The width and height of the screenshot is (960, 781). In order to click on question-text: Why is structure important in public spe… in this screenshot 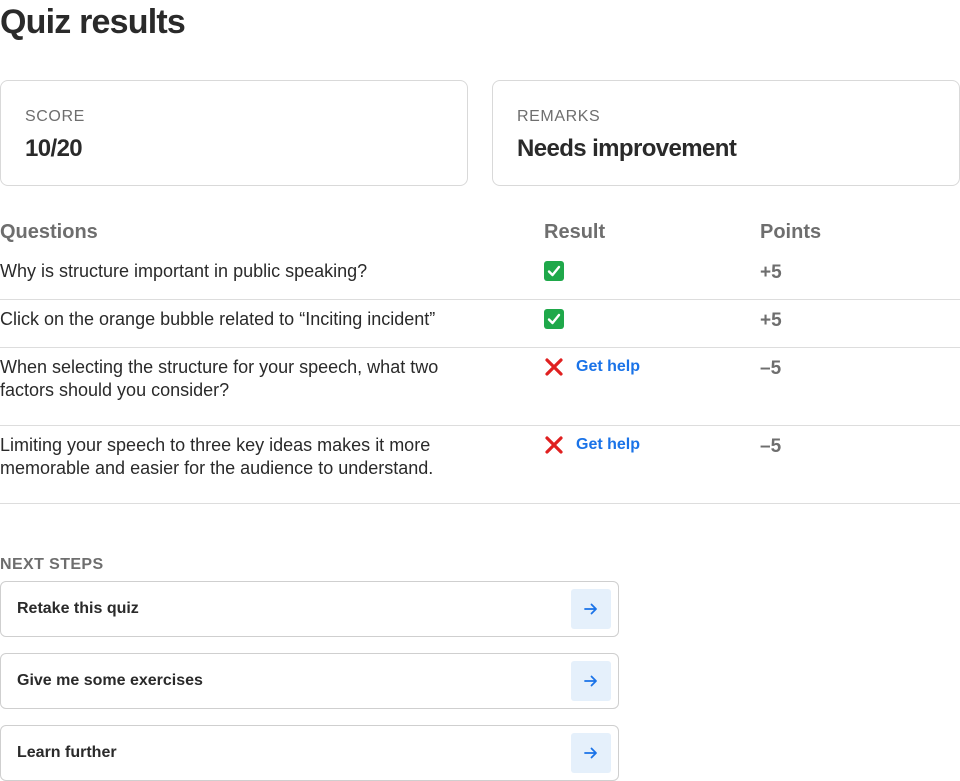, I will do `click(184, 271)`.